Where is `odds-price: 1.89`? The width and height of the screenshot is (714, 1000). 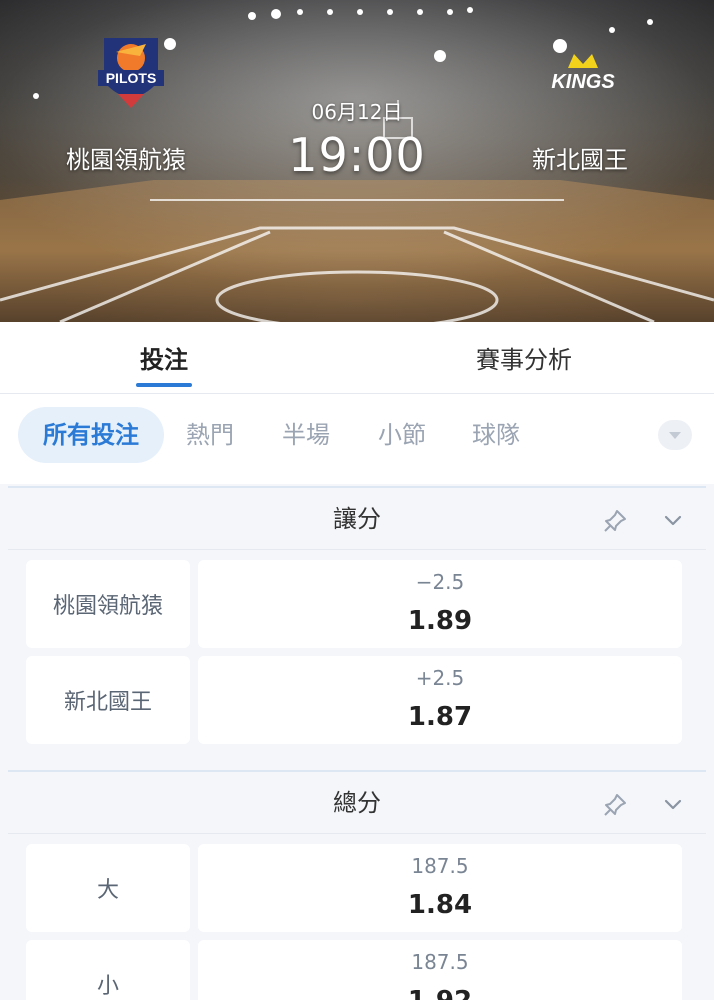 odds-price: 1.89 is located at coordinates (440, 621).